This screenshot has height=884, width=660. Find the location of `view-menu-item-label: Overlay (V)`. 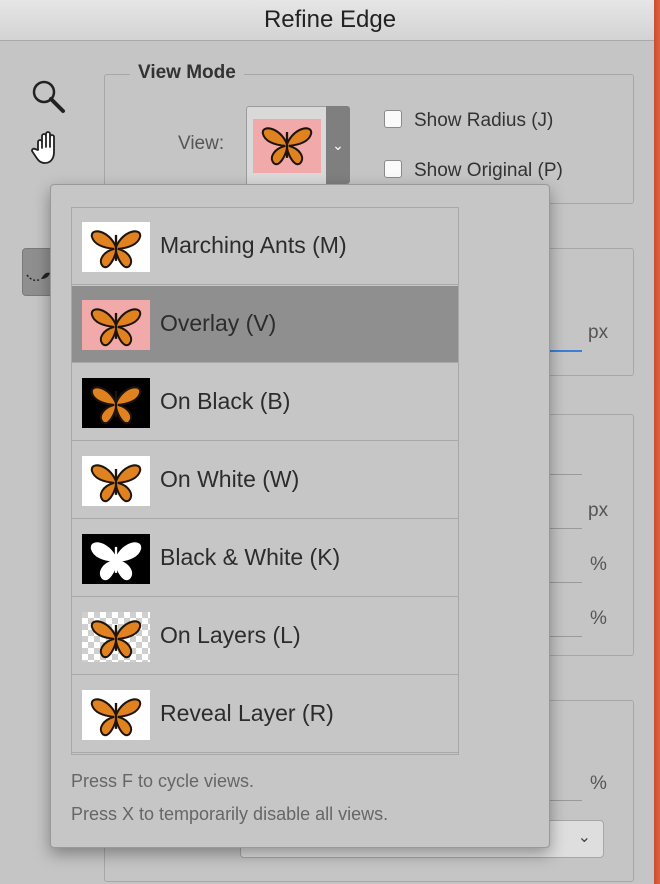

view-menu-item-label: Overlay (V) is located at coordinates (218, 323).